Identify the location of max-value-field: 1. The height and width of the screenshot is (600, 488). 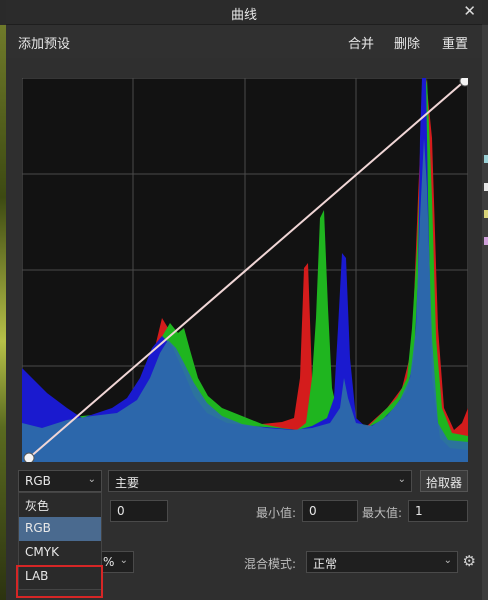
(438, 511).